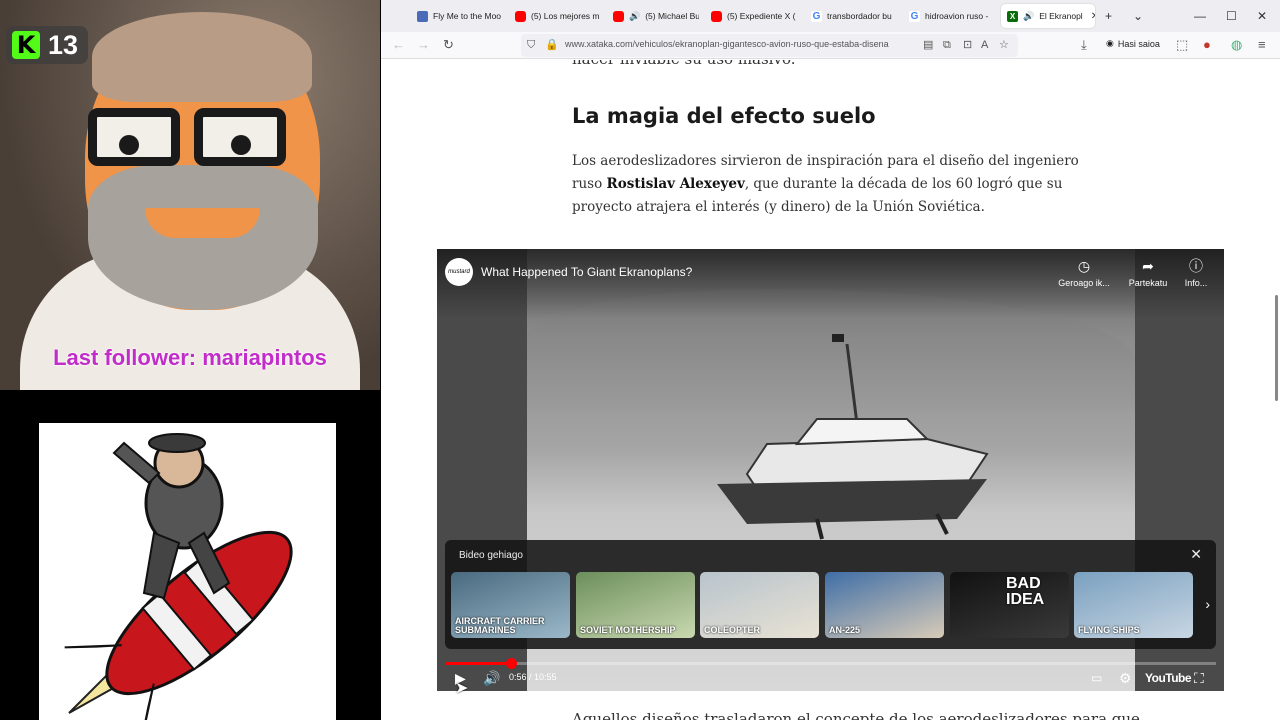  What do you see at coordinates (684, 64) in the screenshot?
I see `previous-paragraph-tail: hacer inviable su uso masivo.` at bounding box center [684, 64].